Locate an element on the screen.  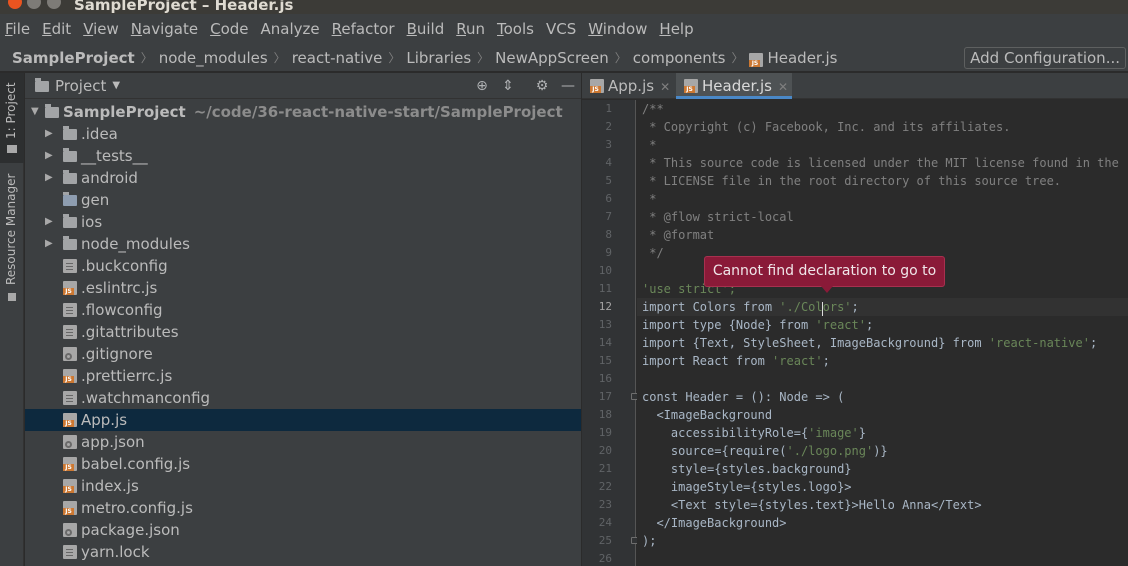
gear-icon: ⚙ is located at coordinates (542, 86).